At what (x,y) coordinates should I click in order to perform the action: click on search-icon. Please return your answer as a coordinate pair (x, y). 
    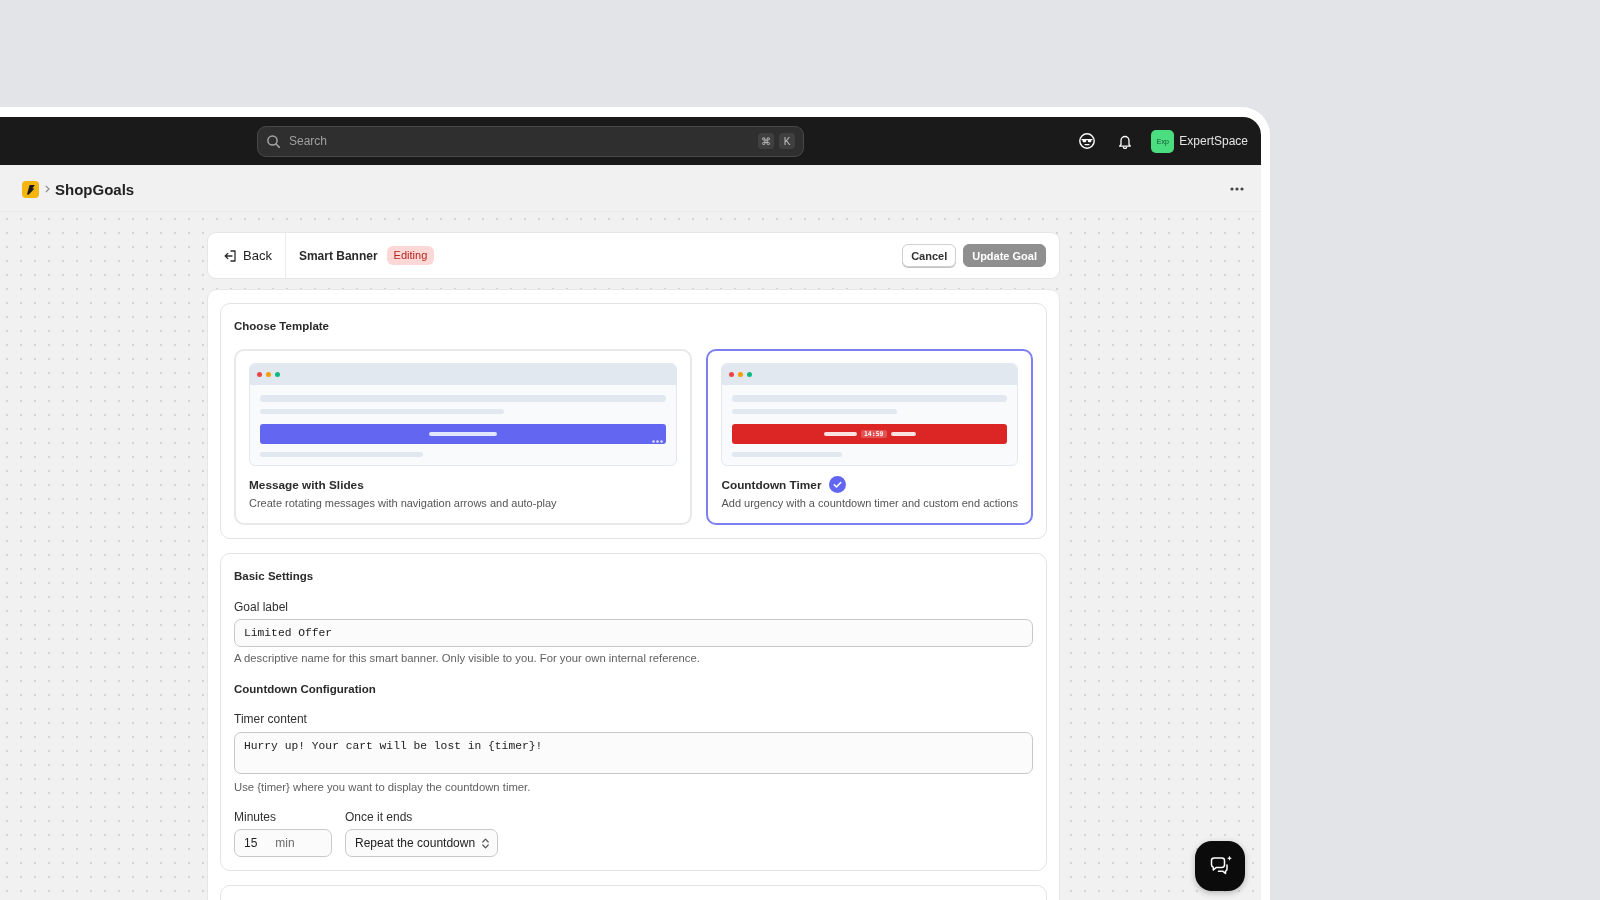
    Looking at the image, I should click on (273, 141).